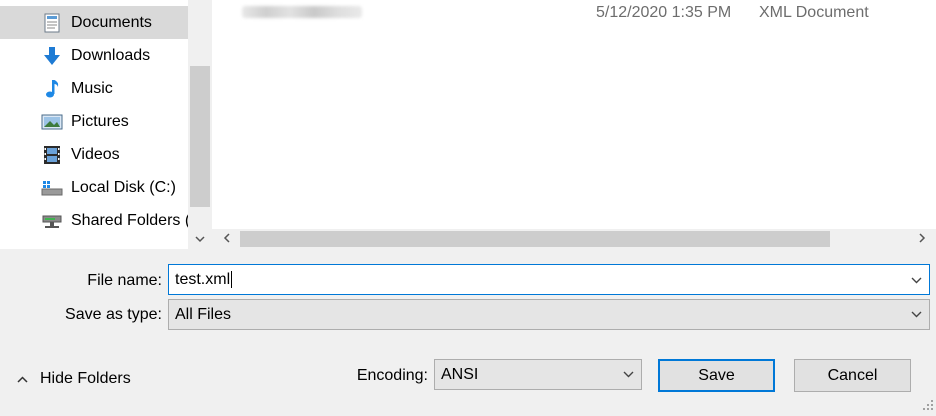 This screenshot has width=936, height=416. What do you see at coordinates (85, 378) in the screenshot?
I see `hide-folders-label: Hide Folders` at bounding box center [85, 378].